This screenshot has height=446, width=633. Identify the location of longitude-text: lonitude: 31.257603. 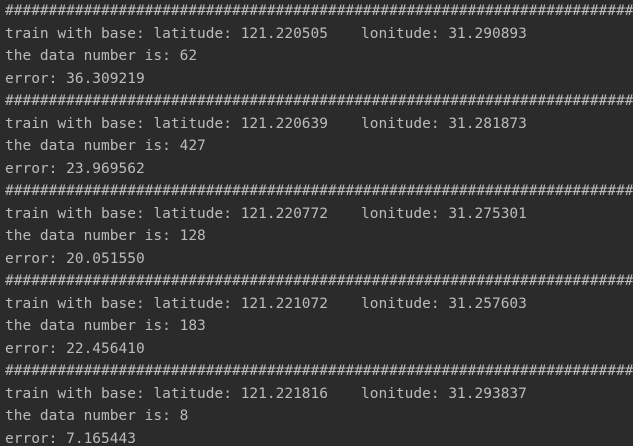
(444, 303).